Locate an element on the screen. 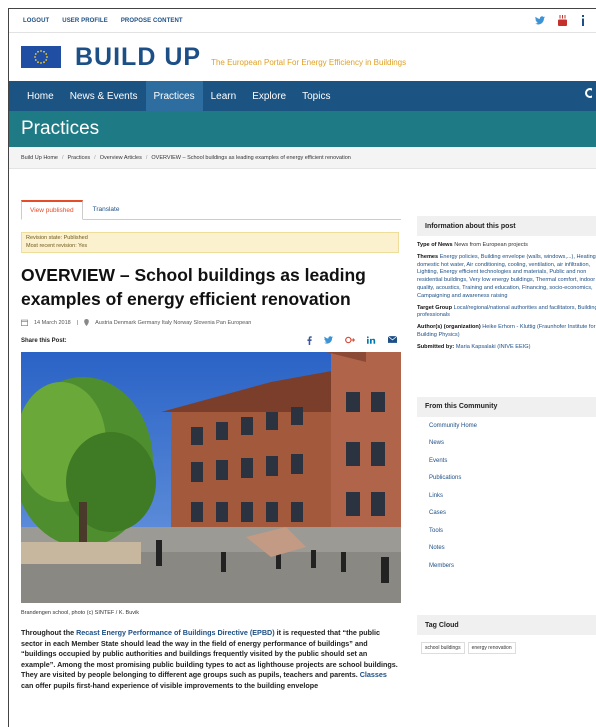 The width and height of the screenshot is (596, 727). community-link-home: Community Home is located at coordinates (512, 432).